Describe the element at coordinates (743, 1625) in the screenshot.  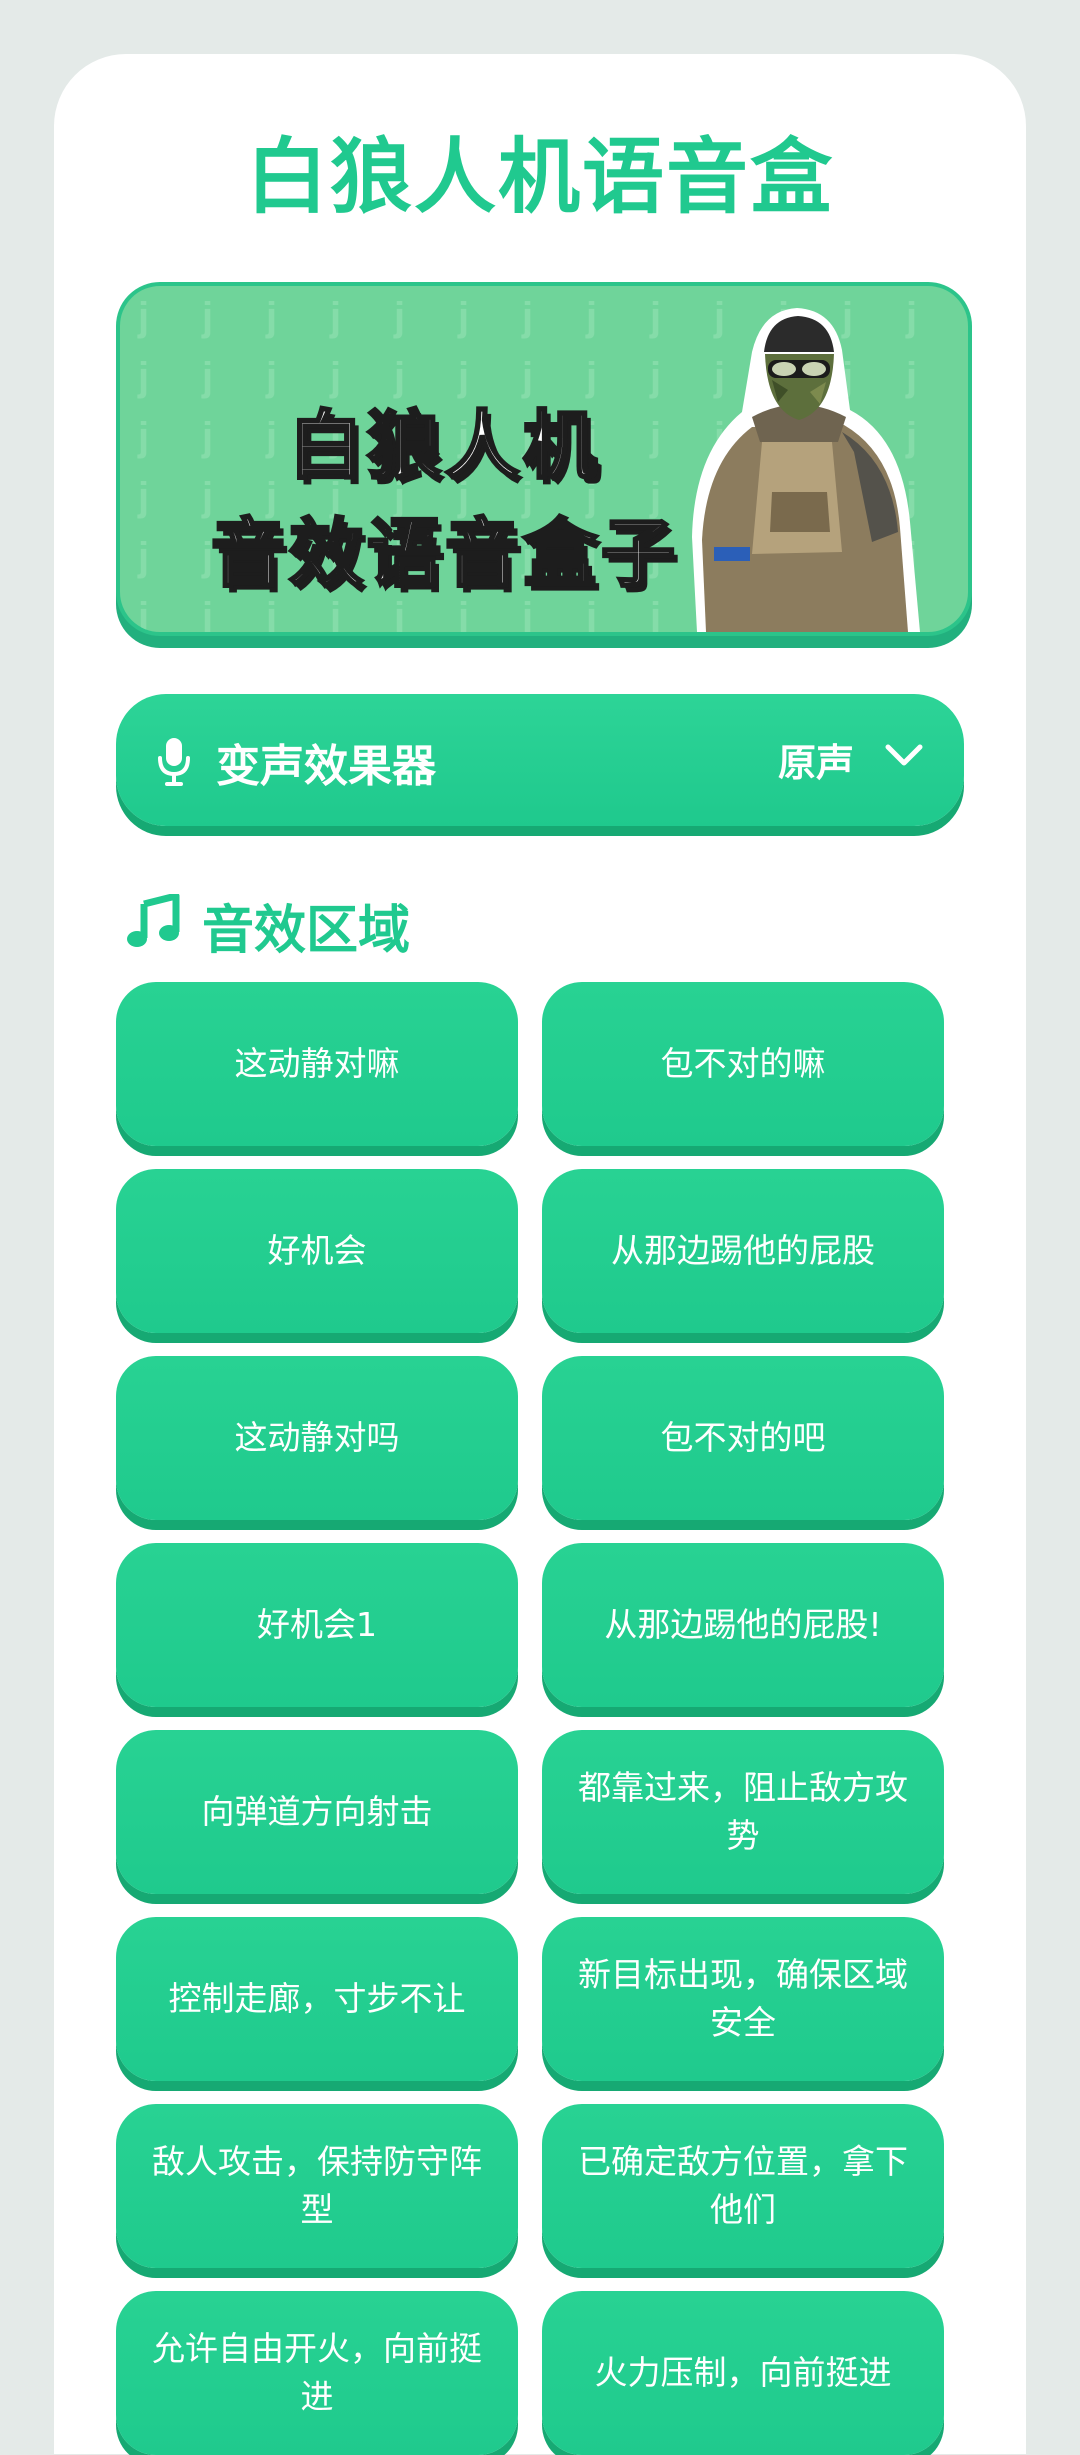
I see `sound-button: 从那边踢他的屁股!` at that location.